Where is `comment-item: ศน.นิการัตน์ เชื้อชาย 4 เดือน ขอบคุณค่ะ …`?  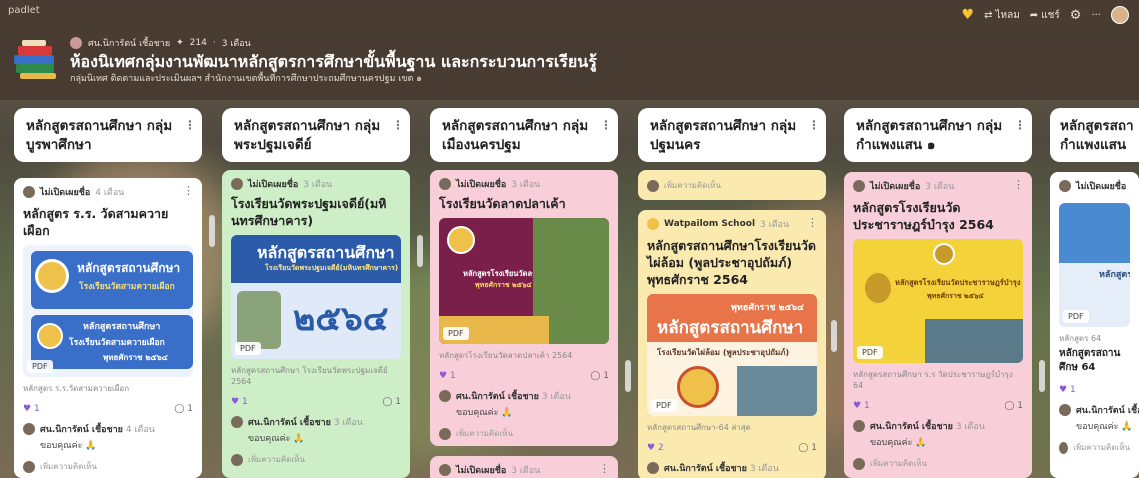
comment-item: ศน.นิการัตน์ เชื้อชาย 4 เดือน ขอบคุณค่ะ … is located at coordinates (108, 437).